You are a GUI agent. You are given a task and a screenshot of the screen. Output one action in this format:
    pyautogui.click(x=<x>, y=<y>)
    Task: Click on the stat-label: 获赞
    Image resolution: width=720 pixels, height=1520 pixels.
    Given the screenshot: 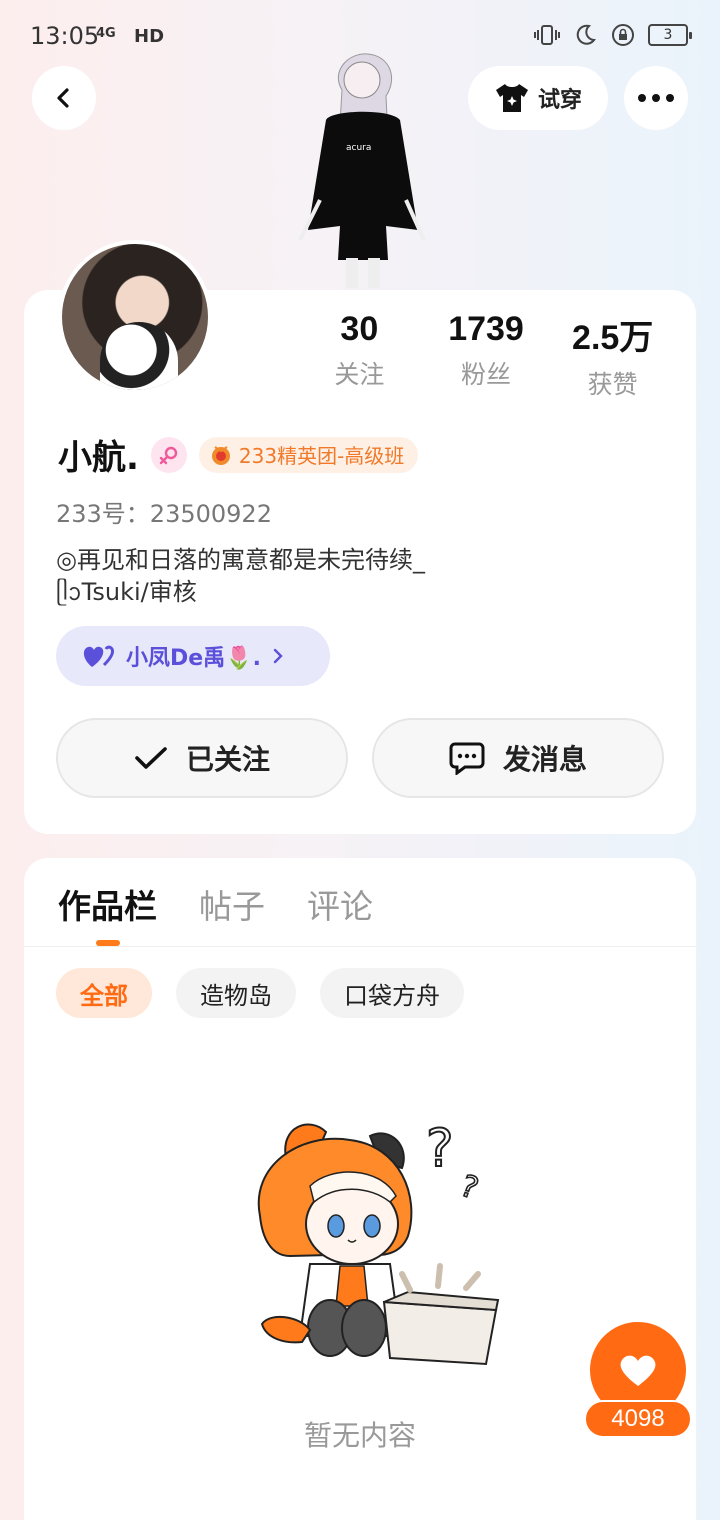 What is the action you would take?
    pyautogui.click(x=612, y=384)
    